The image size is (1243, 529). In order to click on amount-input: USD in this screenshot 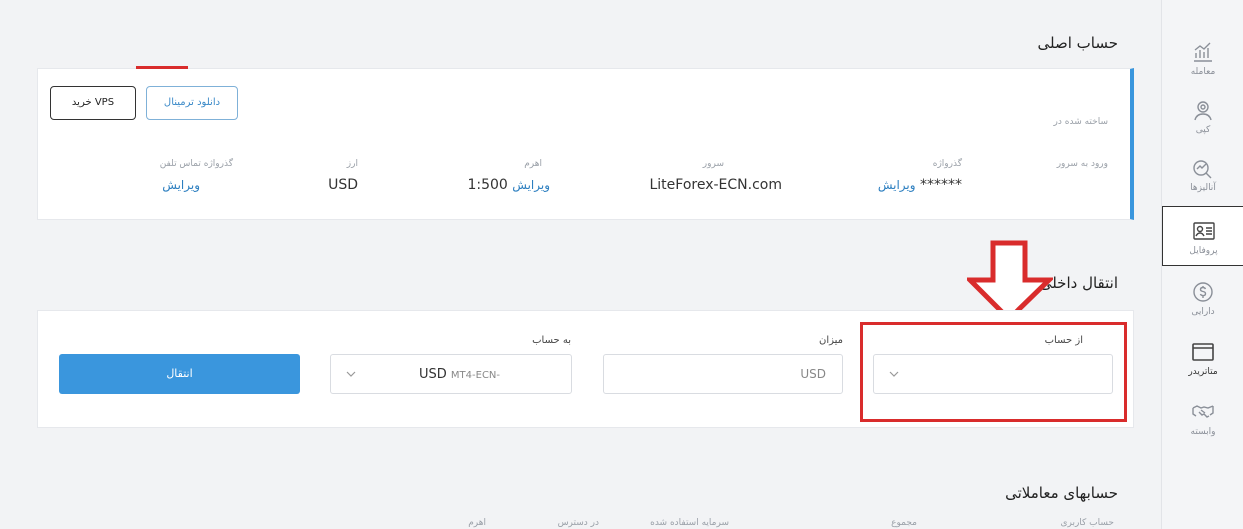, I will do `click(723, 374)`.